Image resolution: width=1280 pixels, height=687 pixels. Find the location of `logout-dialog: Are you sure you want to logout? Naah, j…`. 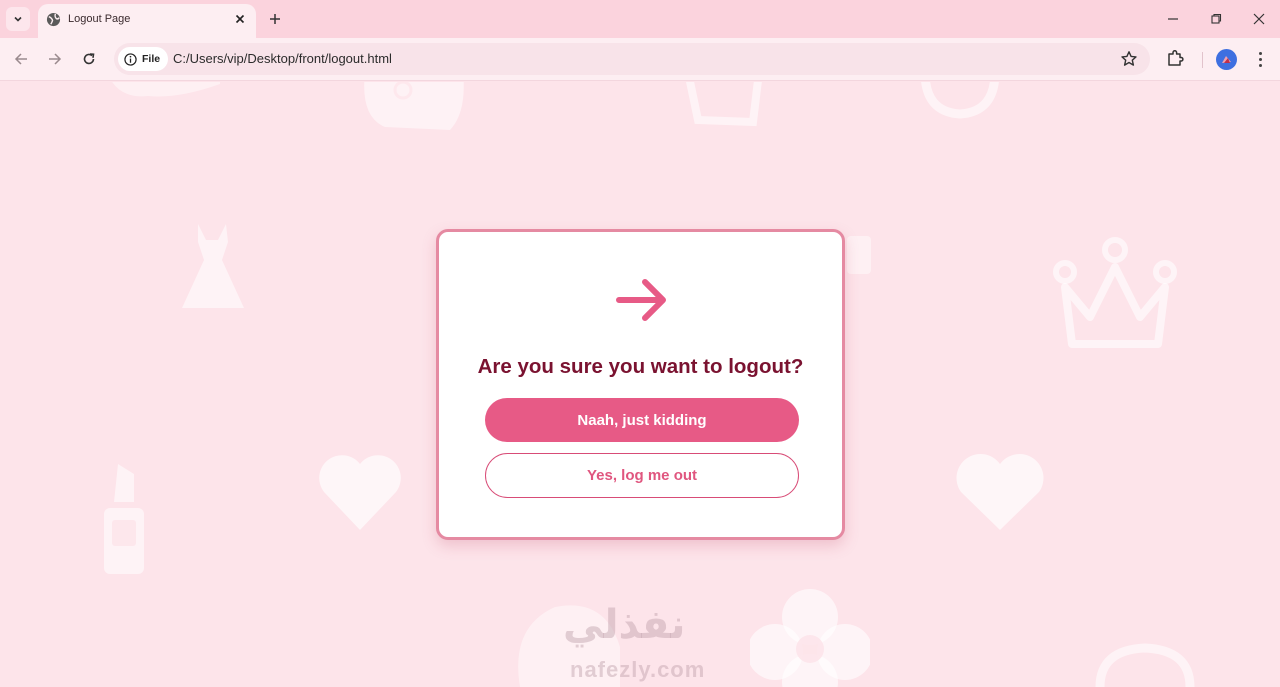

logout-dialog: Are you sure you want to logout? Naah, j… is located at coordinates (640, 384).